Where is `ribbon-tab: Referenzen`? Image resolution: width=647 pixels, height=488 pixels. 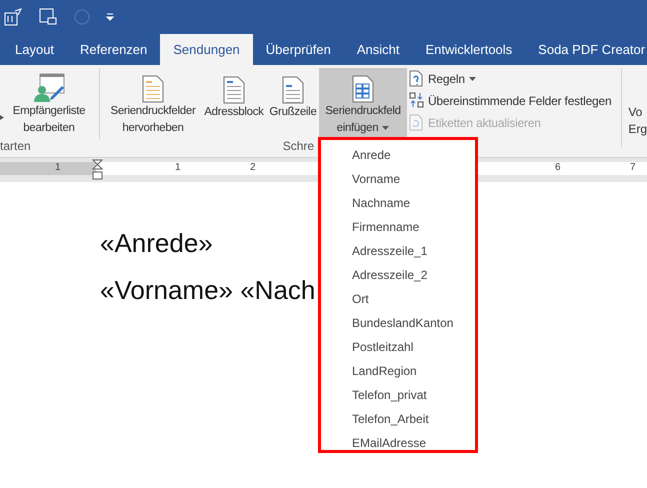 ribbon-tab: Referenzen is located at coordinates (113, 49).